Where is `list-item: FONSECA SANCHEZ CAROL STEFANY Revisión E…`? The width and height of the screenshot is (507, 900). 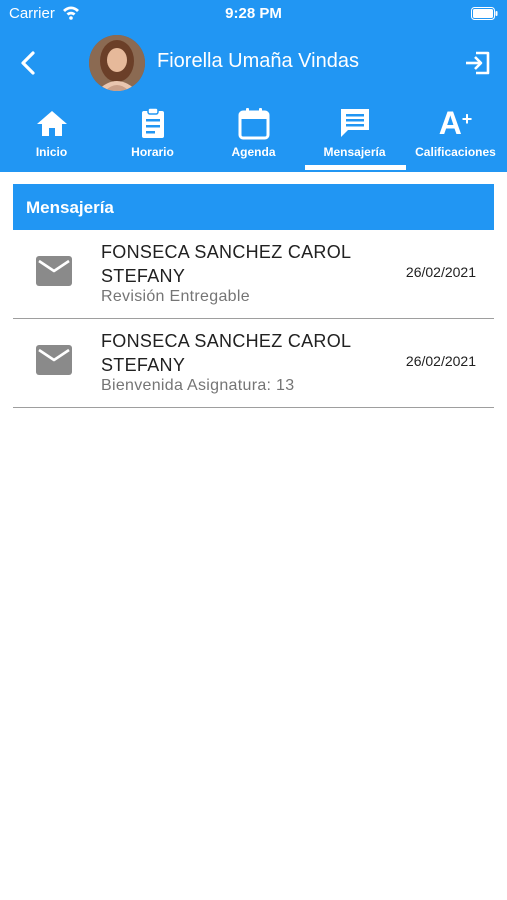 list-item: FONSECA SANCHEZ CAROL STEFANY Revisión E… is located at coordinates (253, 274).